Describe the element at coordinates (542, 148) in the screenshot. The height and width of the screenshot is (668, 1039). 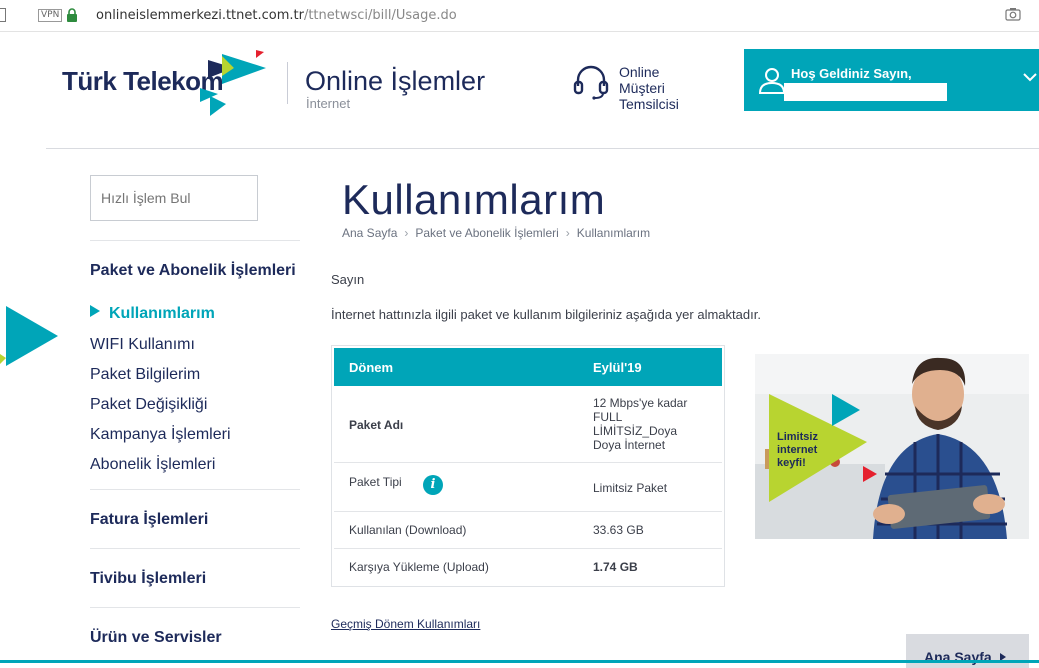
I see `header-divider-line` at that location.